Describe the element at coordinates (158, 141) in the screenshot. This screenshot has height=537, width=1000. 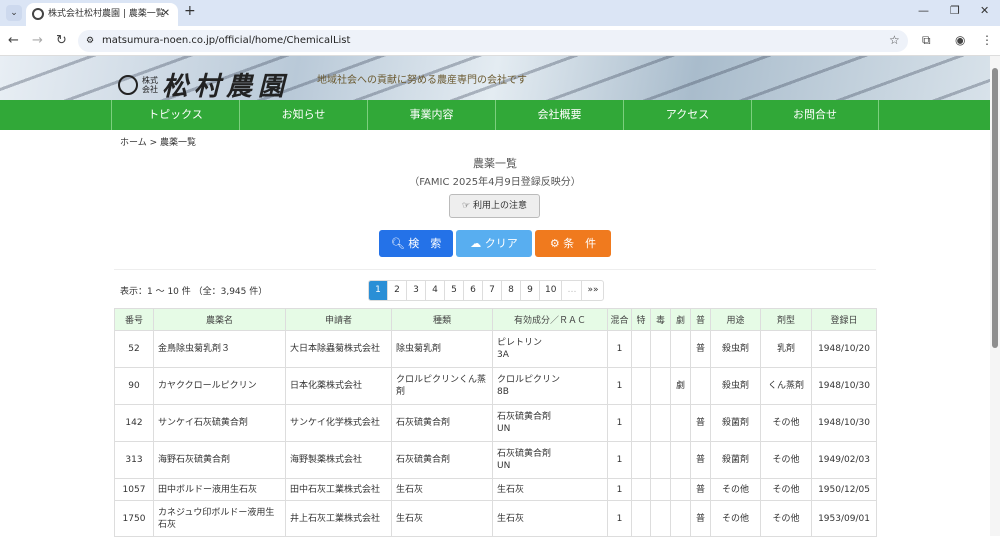
I see `breadcrumb: ホーム > 農薬一覧` at that location.